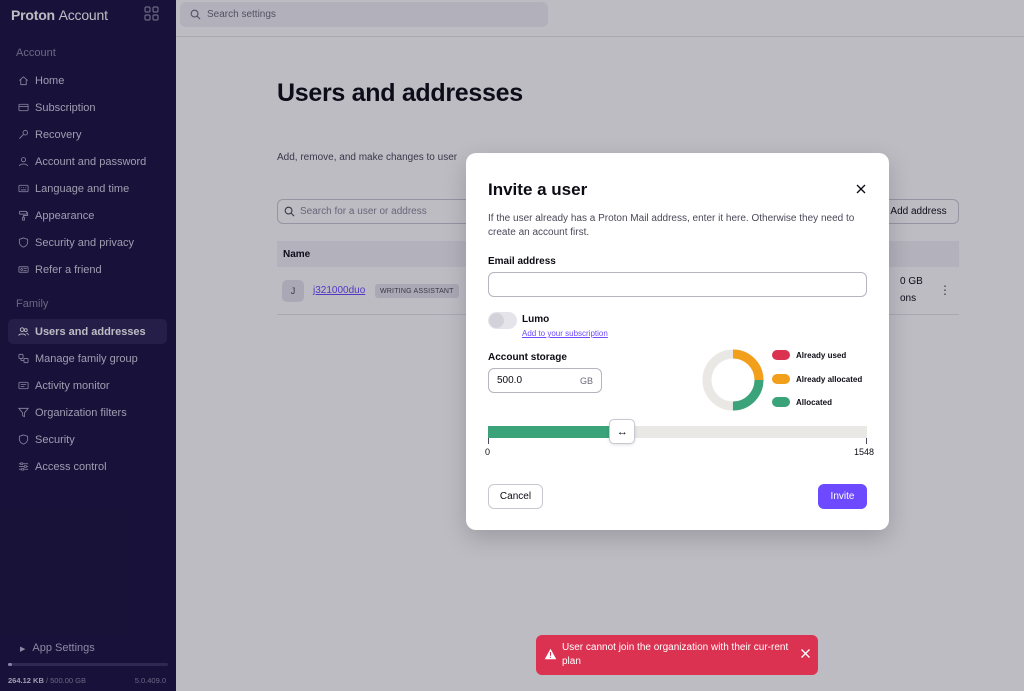  What do you see at coordinates (677, 432) in the screenshot?
I see `storage-slider-track` at bounding box center [677, 432].